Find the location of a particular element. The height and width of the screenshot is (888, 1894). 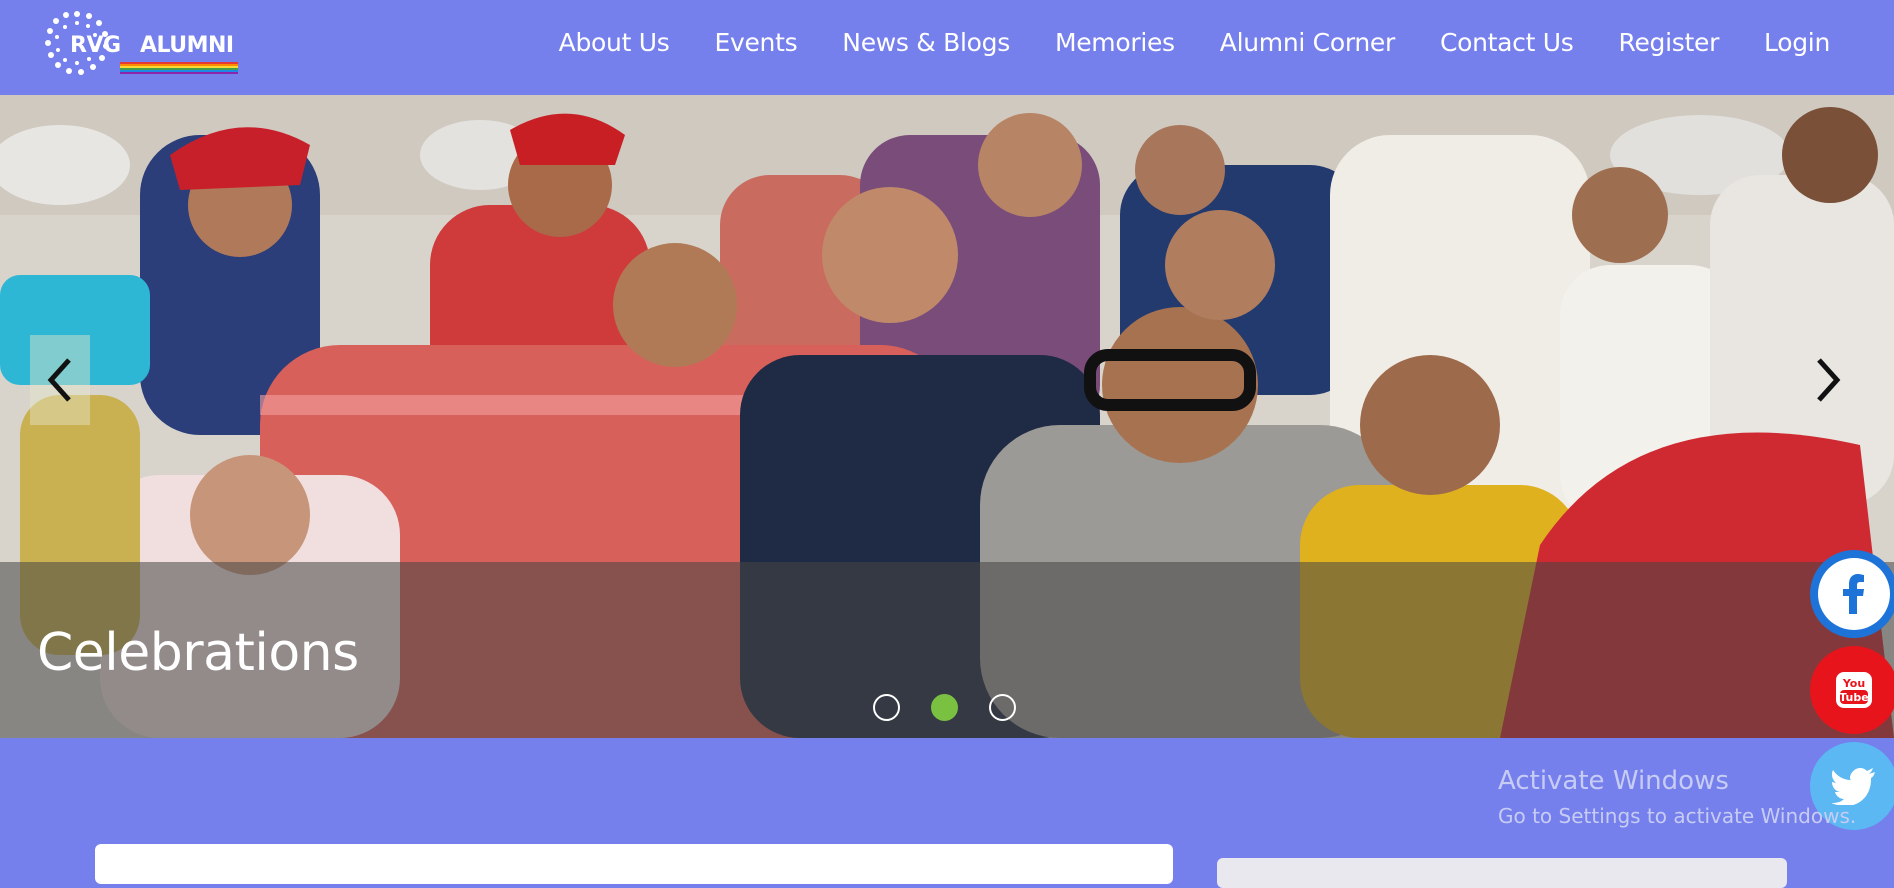

nav-events: Events is located at coordinates (755, 42).